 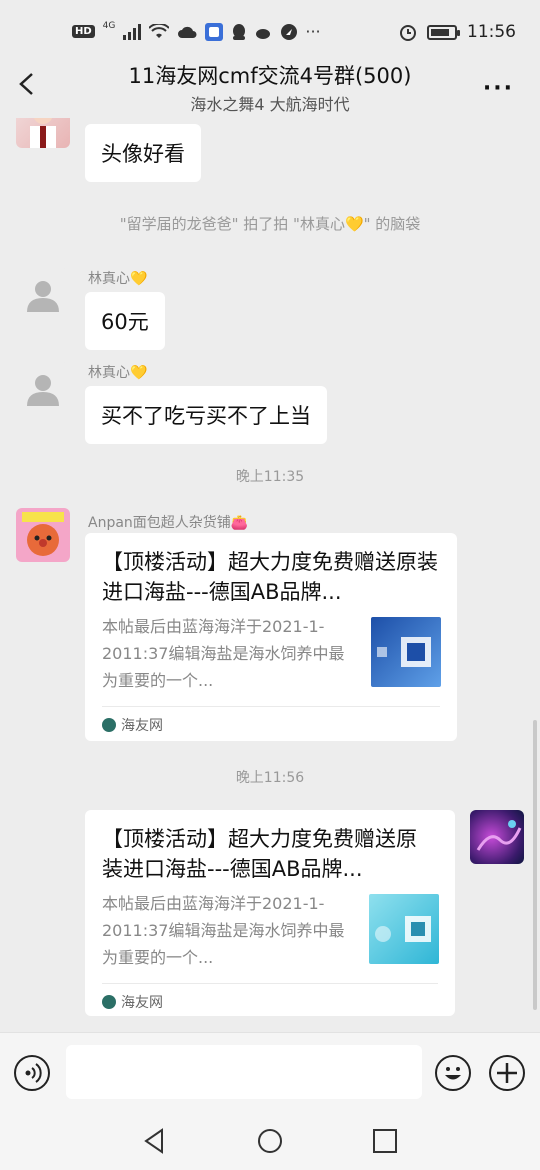 What do you see at coordinates (159, 30) in the screenshot?
I see `wifi-icon` at bounding box center [159, 30].